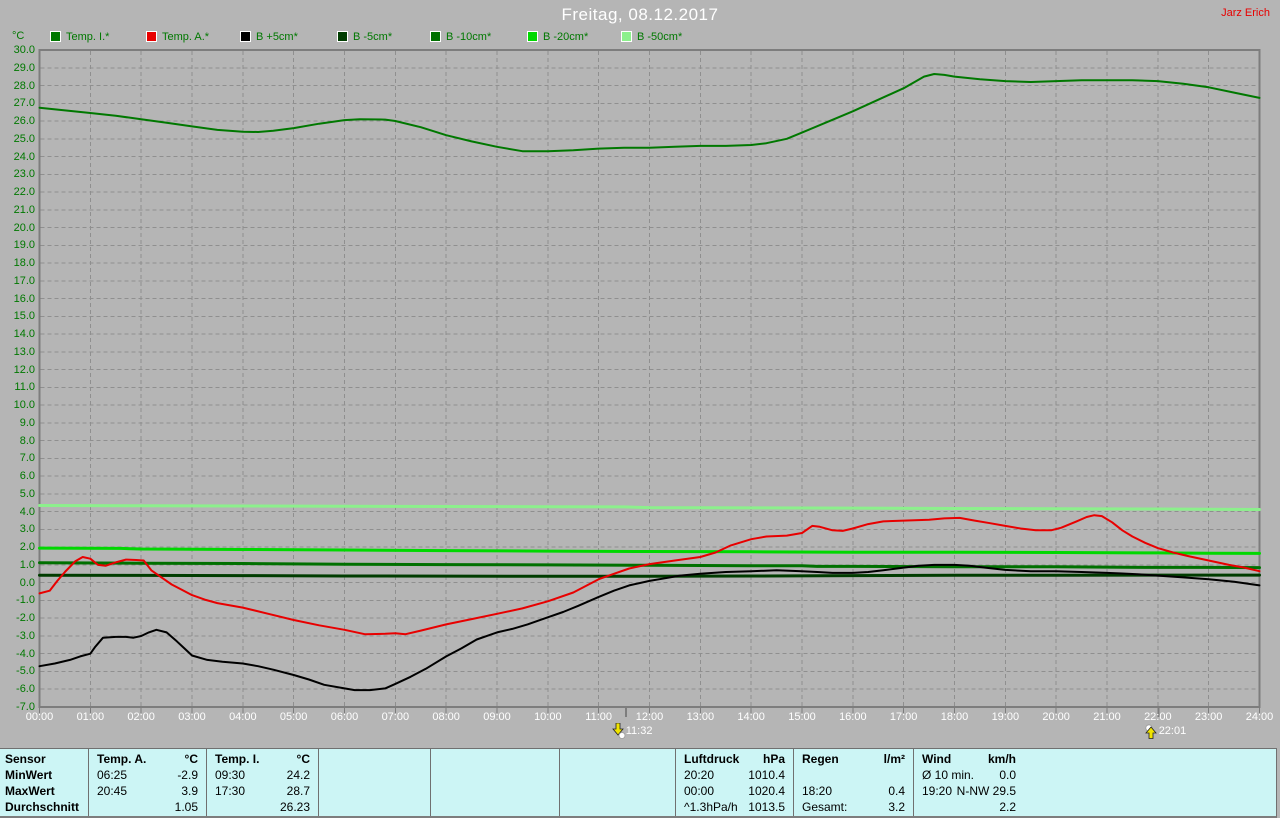 The height and width of the screenshot is (818, 1280). Describe the element at coordinates (147, 775) in the screenshot. I see `table-value-row: 06:25-2.9` at that location.